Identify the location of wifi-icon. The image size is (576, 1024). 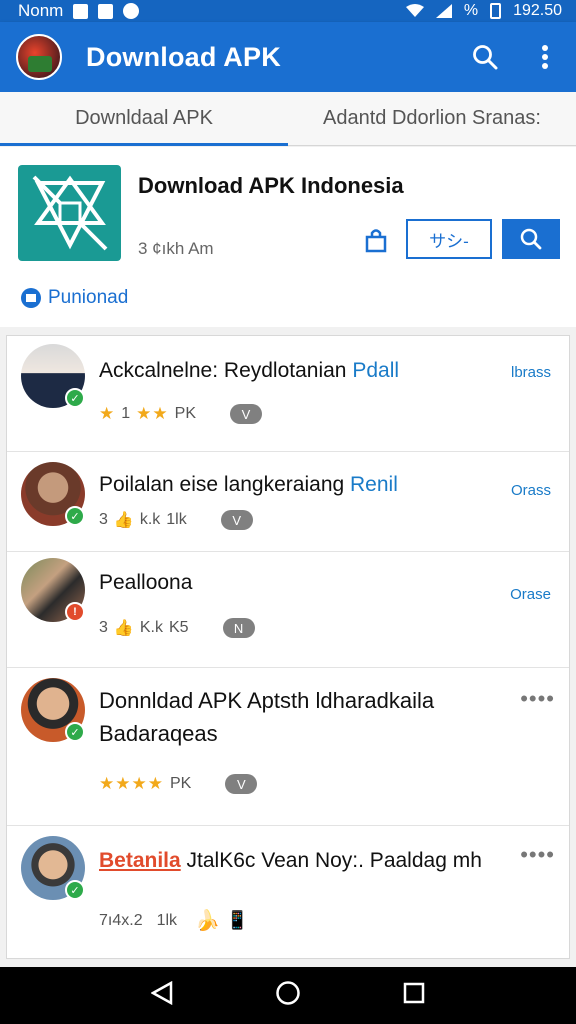
(414, 10).